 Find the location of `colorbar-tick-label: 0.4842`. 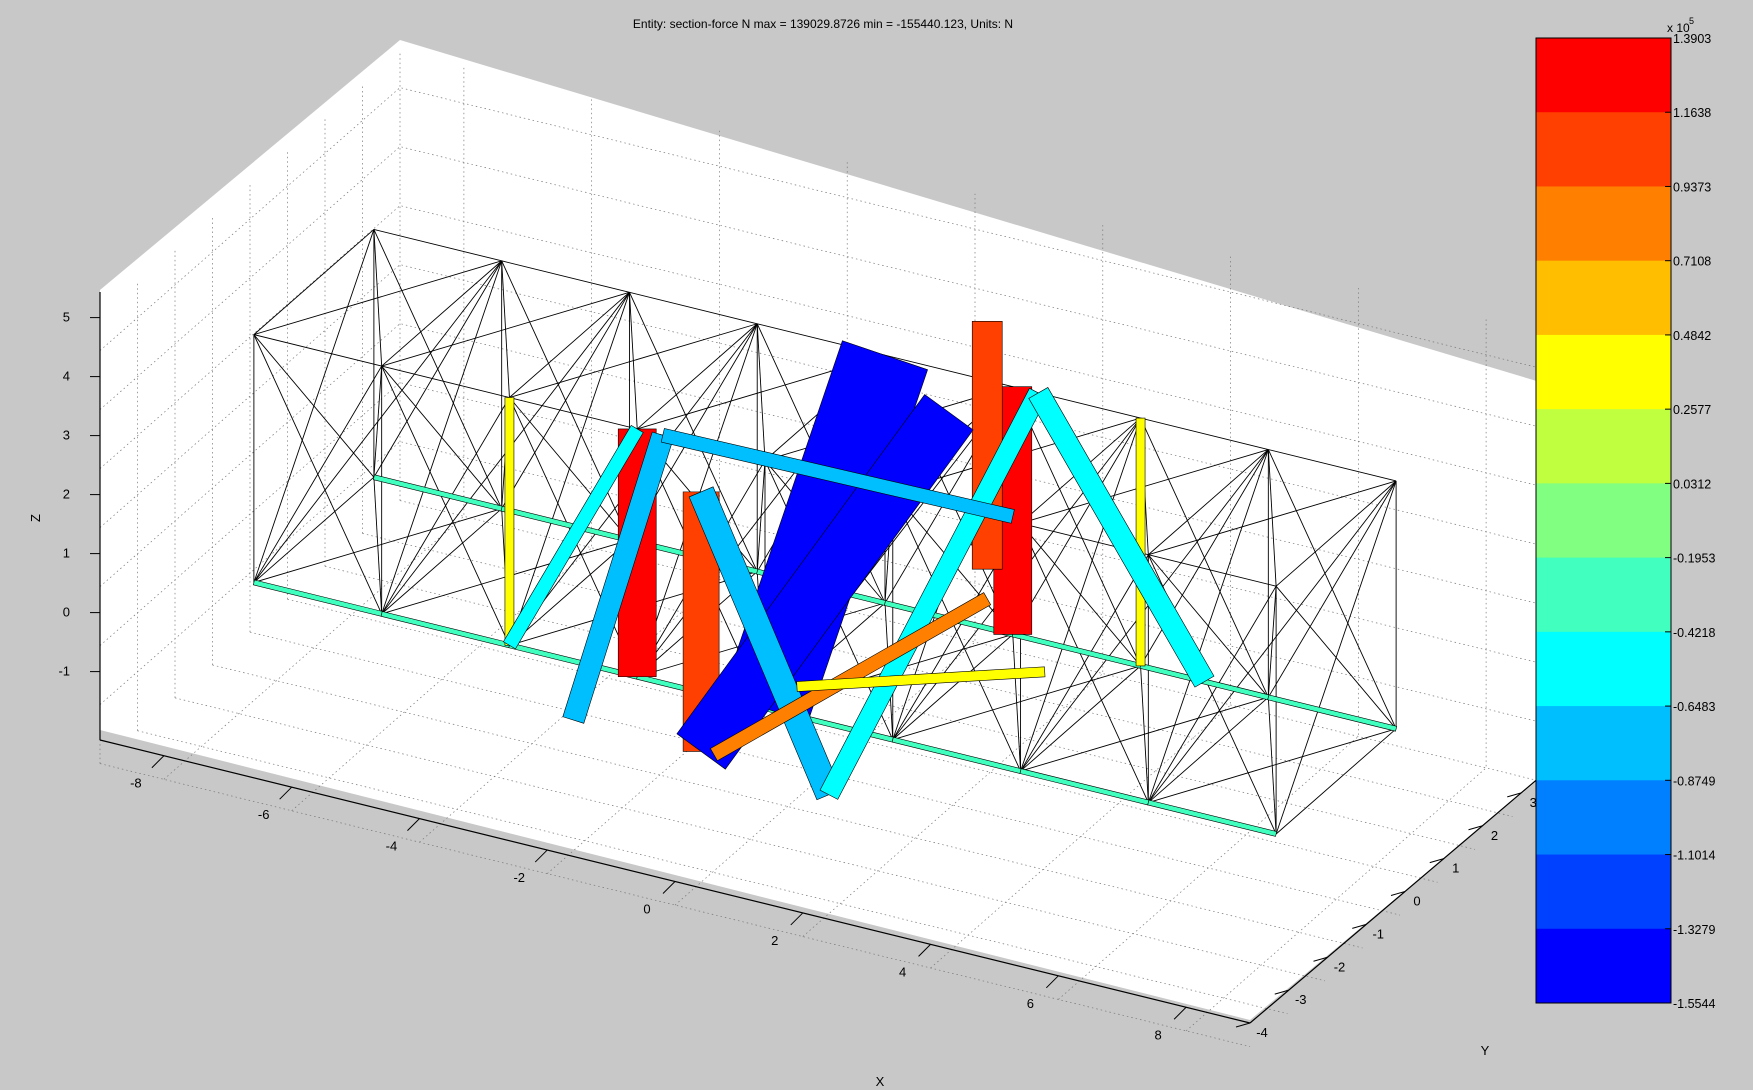

colorbar-tick-label: 0.4842 is located at coordinates (1692, 336).